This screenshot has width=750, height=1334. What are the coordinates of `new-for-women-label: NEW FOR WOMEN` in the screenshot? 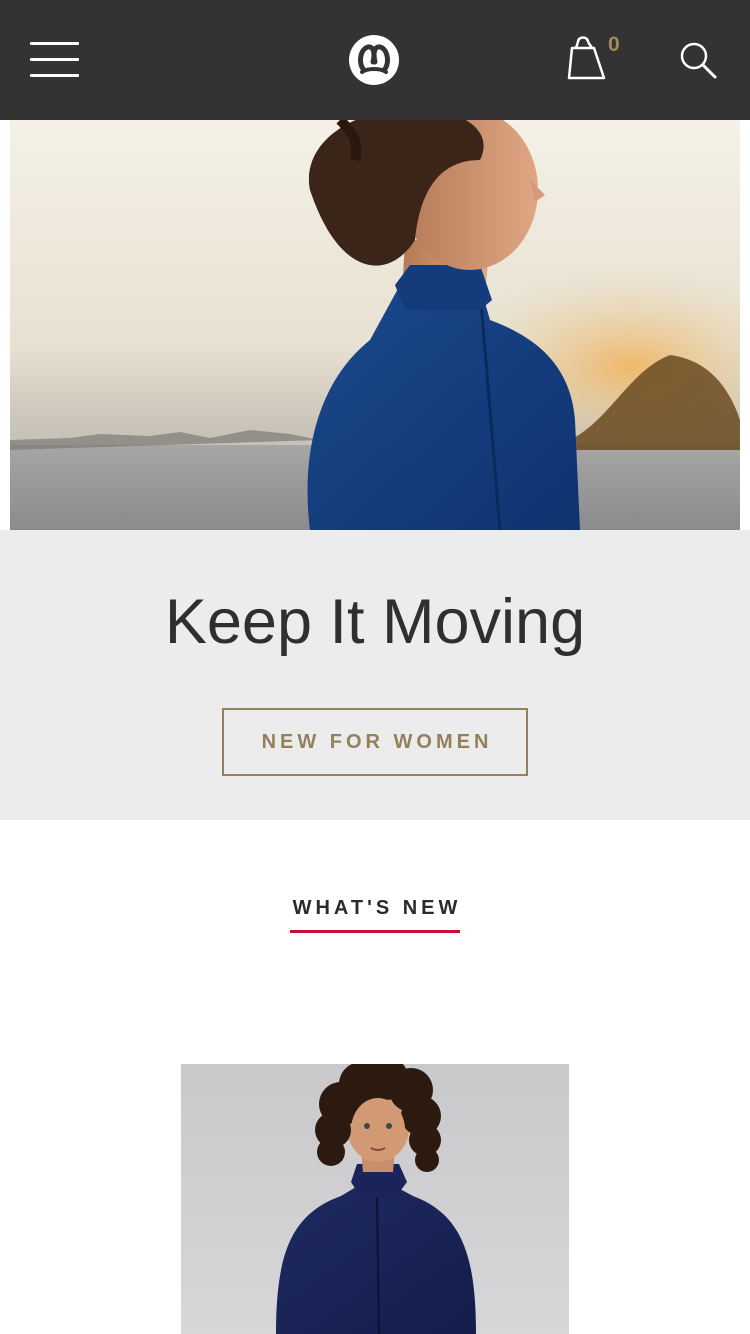 It's located at (377, 741).